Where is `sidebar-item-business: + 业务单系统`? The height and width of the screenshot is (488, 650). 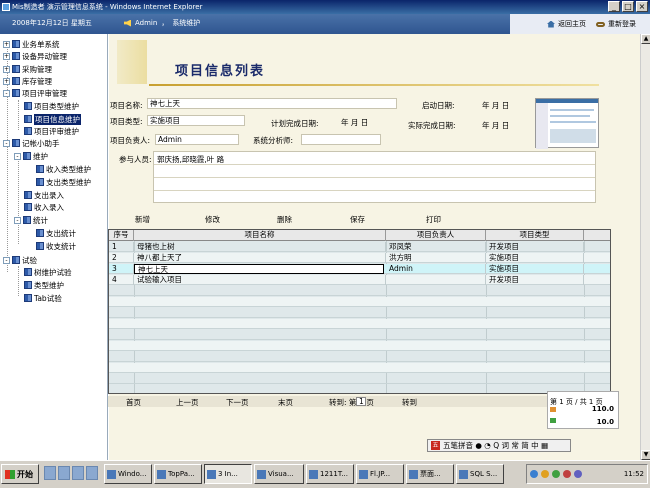 sidebar-item-business: + 业务单系统 is located at coordinates (31, 44).